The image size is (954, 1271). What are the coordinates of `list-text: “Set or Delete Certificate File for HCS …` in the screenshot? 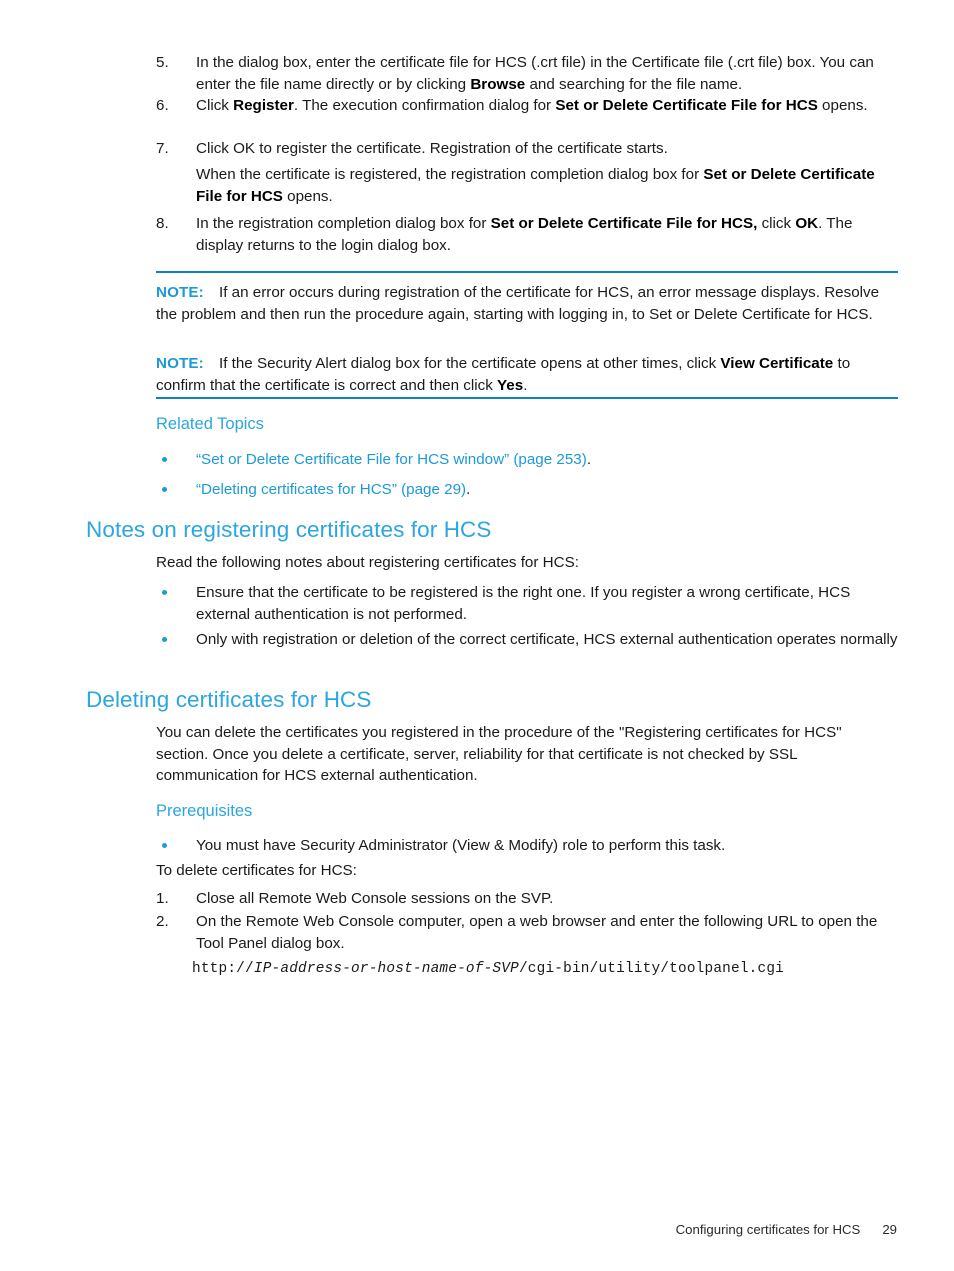 It's located at (393, 459).